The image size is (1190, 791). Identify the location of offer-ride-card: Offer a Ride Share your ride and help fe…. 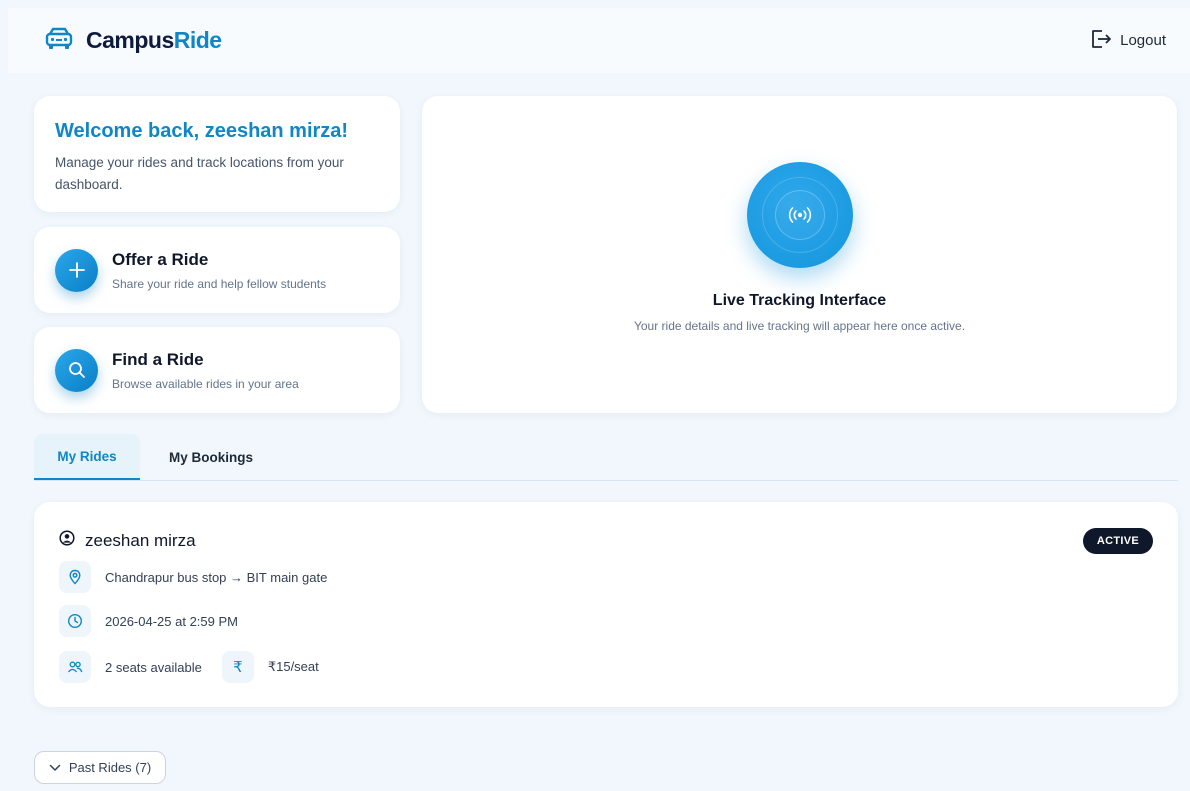
(217, 270).